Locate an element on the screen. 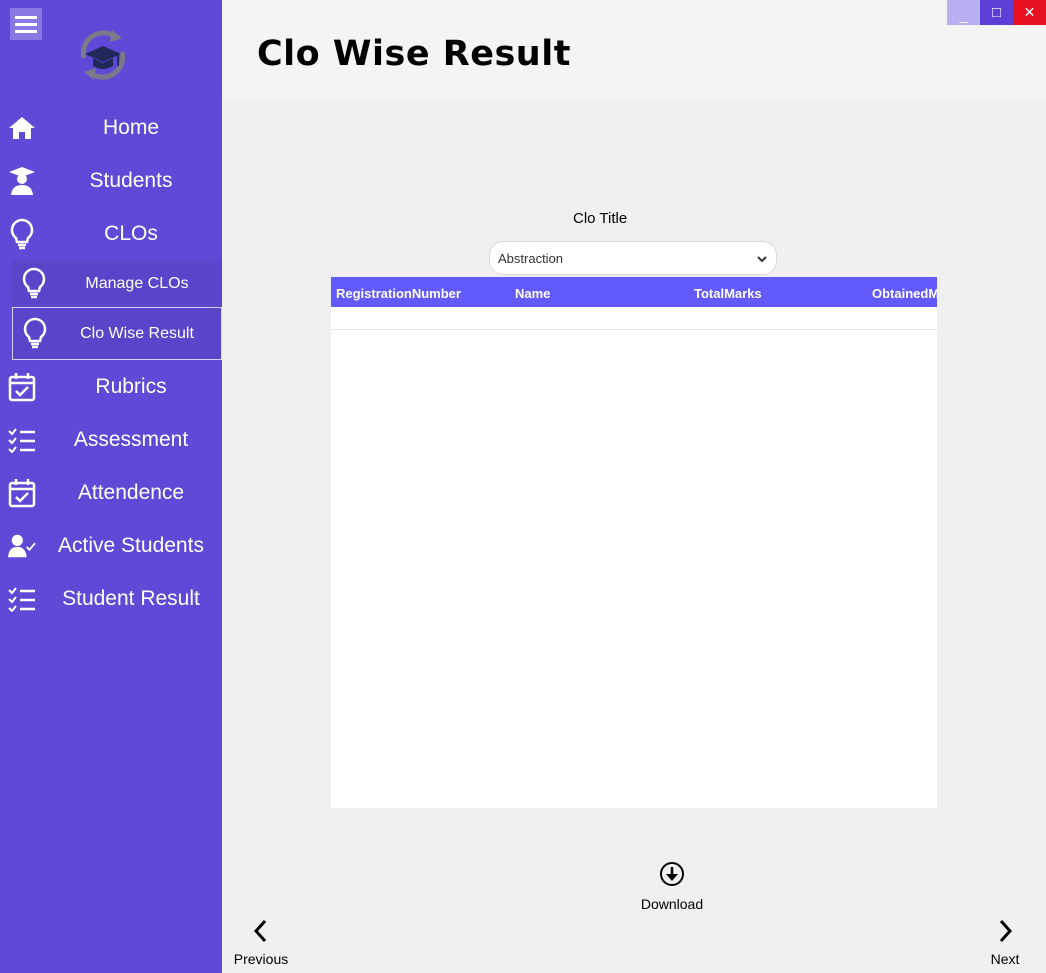 The image size is (1046, 973). sidebar-item-student-result: Student Result is located at coordinates (111, 599).